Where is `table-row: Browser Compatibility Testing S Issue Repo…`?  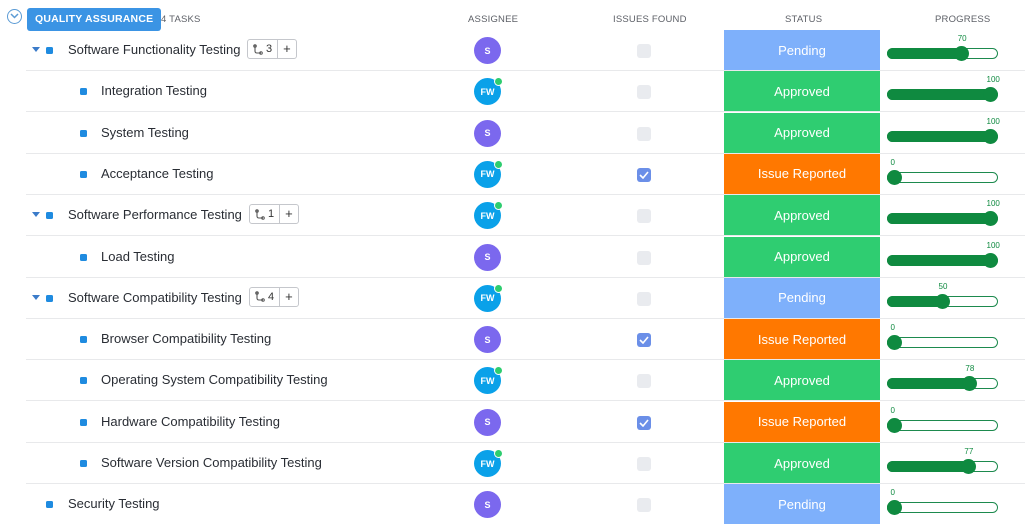
table-row: Browser Compatibility Testing S Issue Repo… is located at coordinates (512, 340).